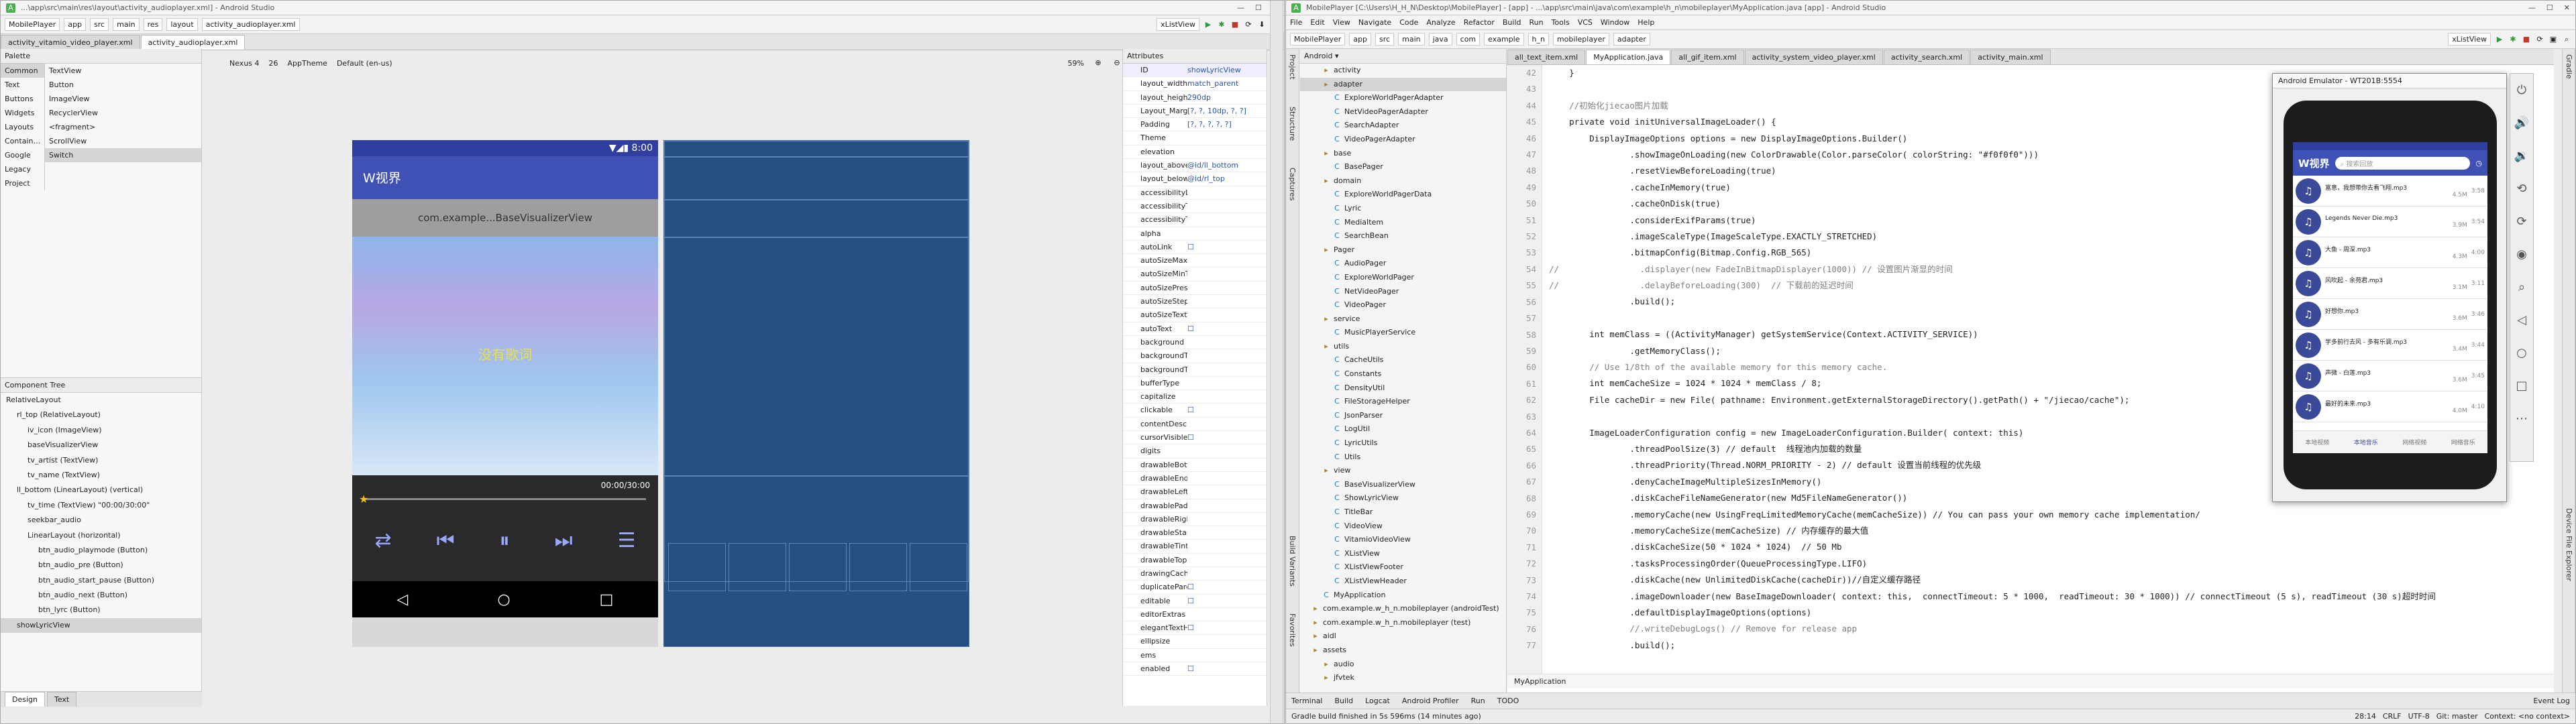  I want to click on editor-tab: activity_main.xml, so click(2010, 57).